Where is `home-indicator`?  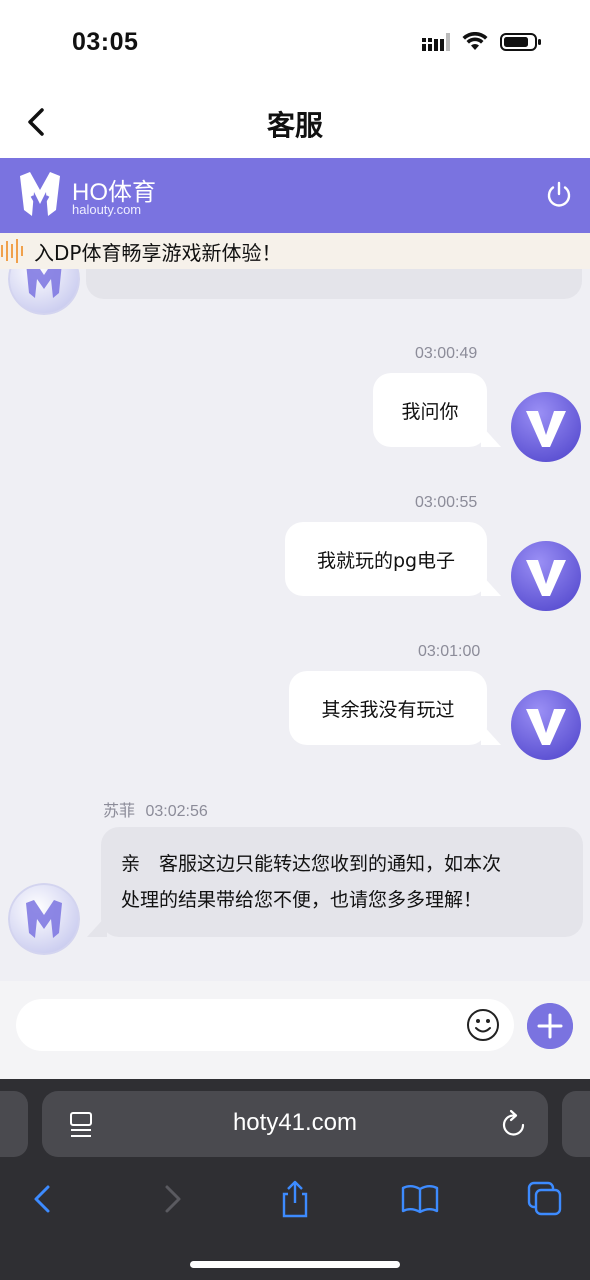 home-indicator is located at coordinates (295, 1264).